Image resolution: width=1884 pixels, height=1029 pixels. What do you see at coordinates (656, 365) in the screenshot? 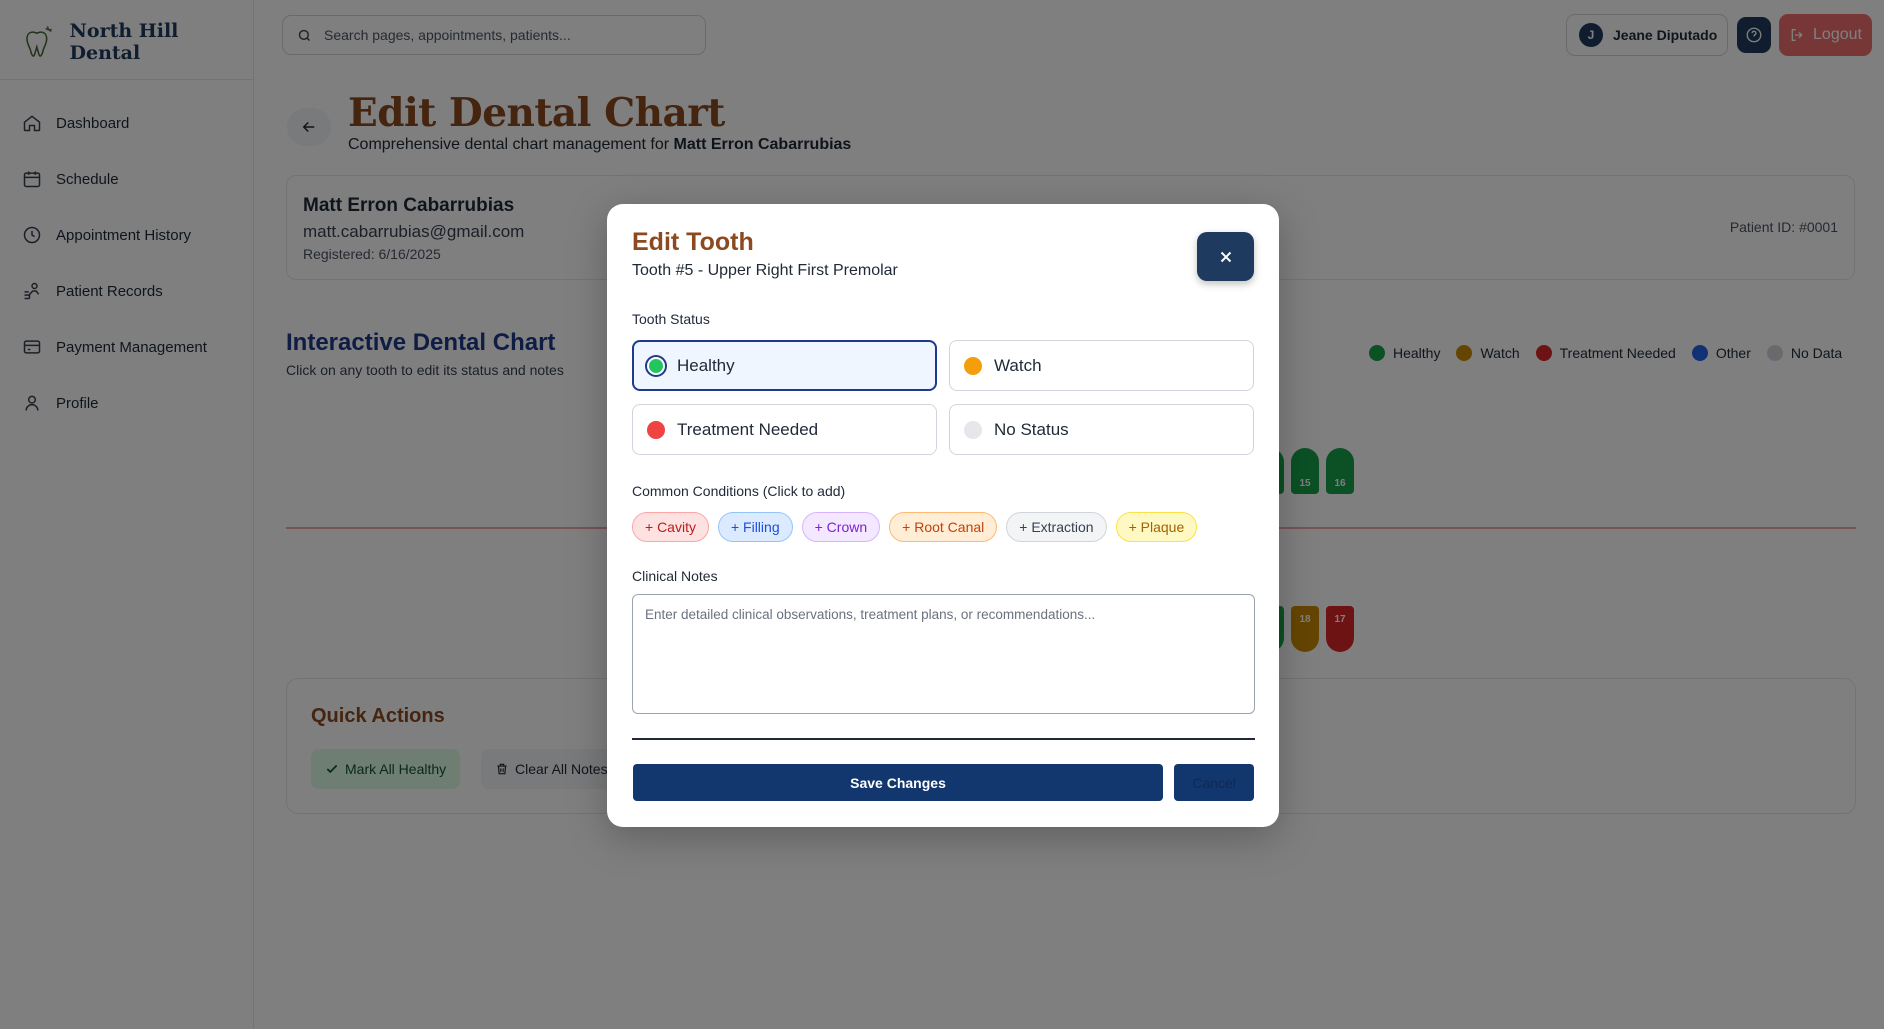
I see `status-dot-healthy` at bounding box center [656, 365].